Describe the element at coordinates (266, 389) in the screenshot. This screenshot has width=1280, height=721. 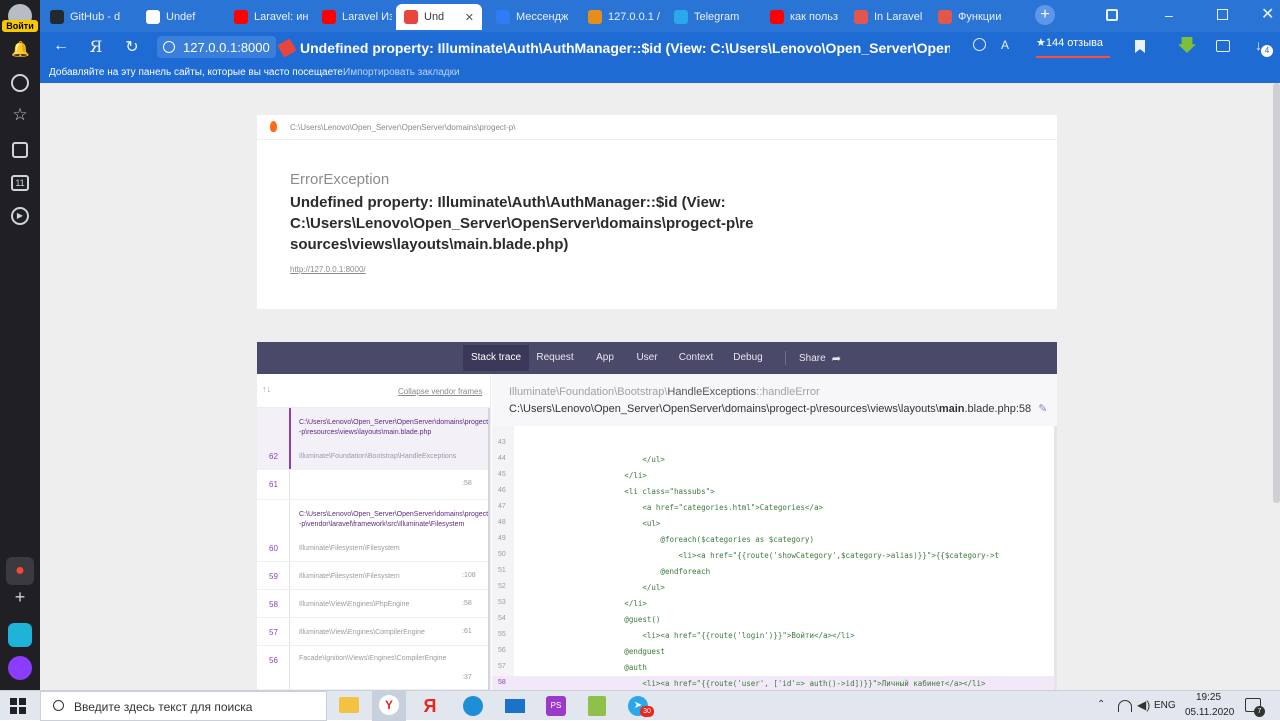
I see `sort-arrows-icon: ↑↓` at that location.